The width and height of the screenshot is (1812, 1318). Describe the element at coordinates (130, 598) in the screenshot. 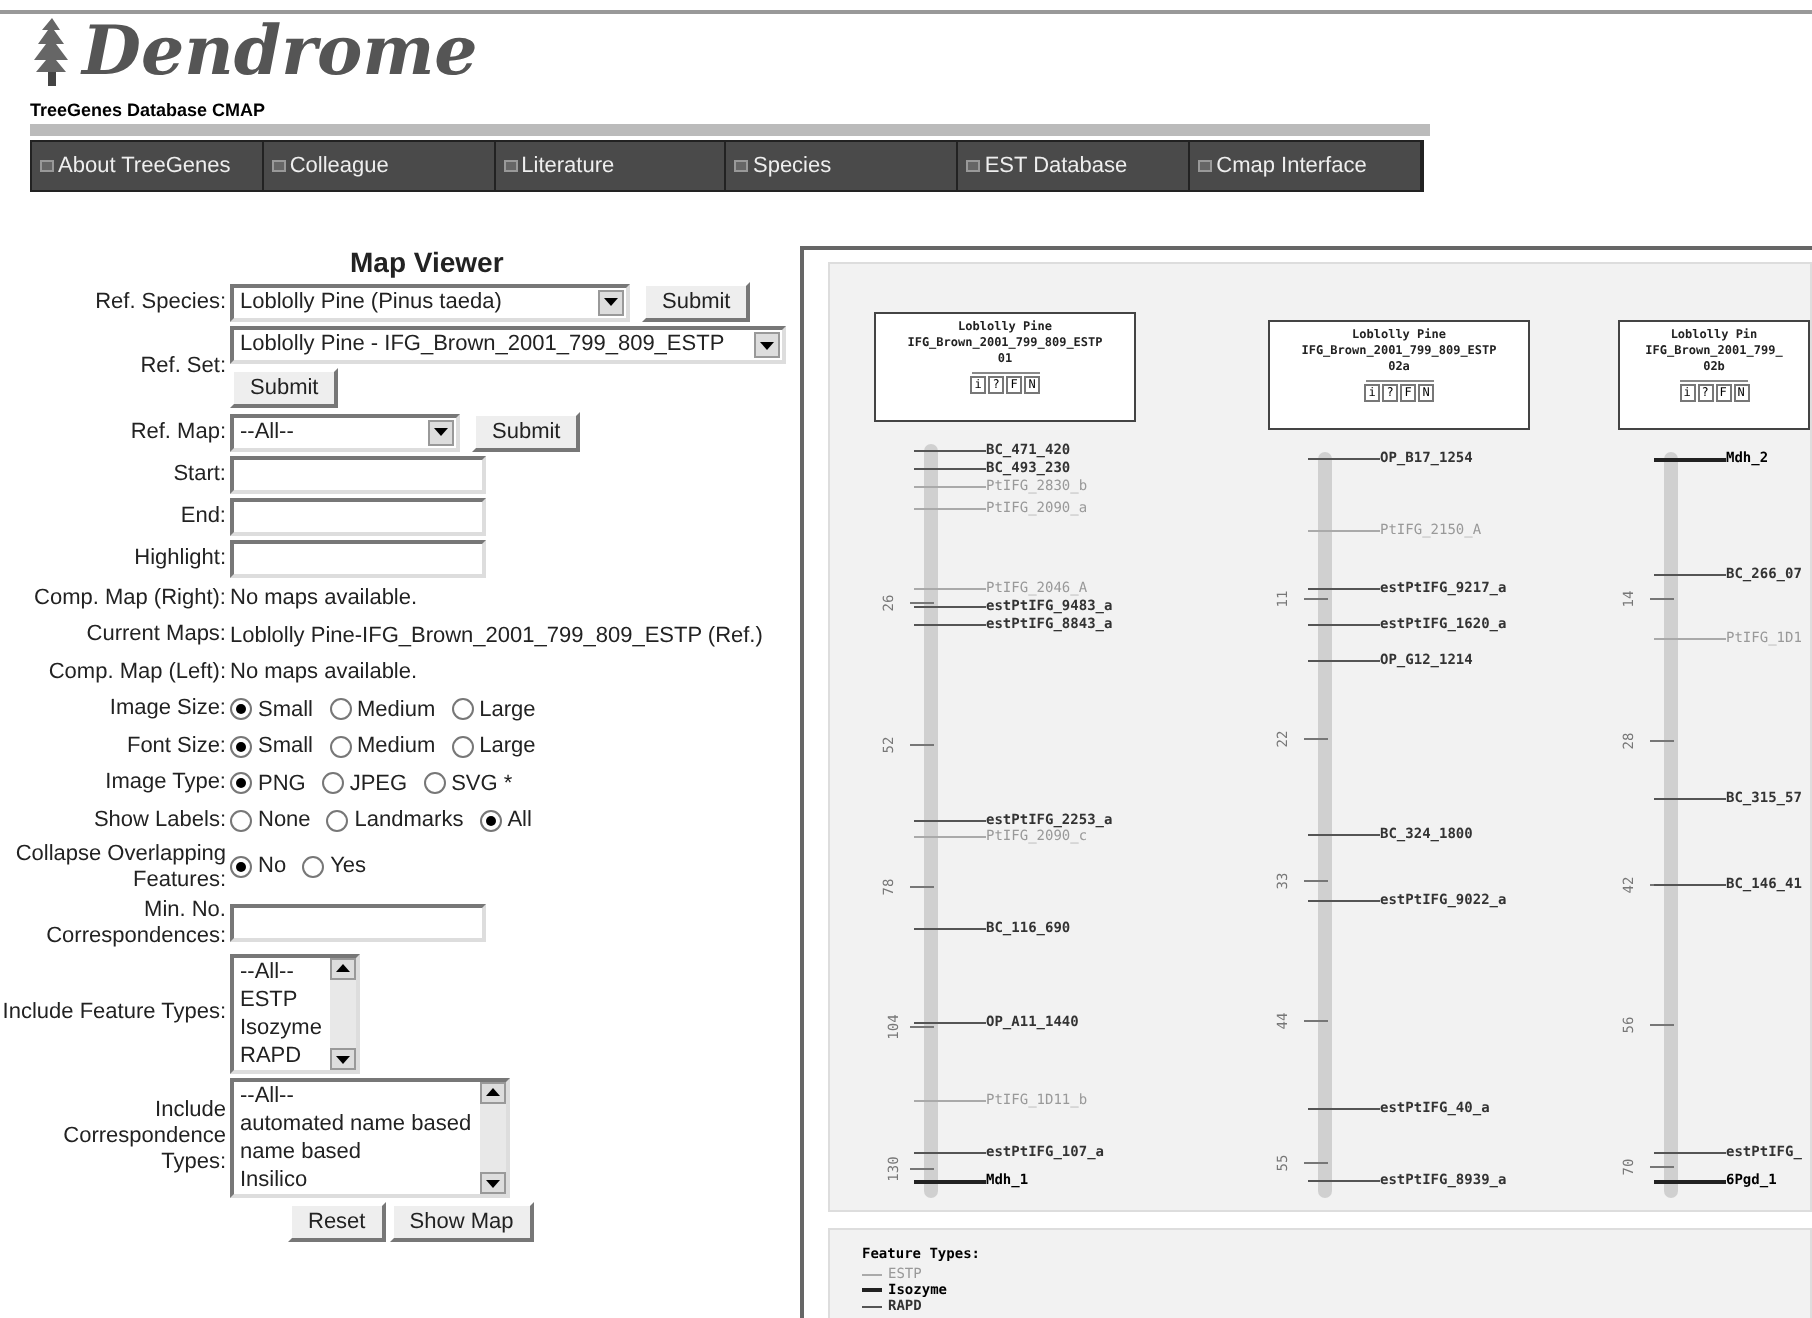

I see `field-label: Comp. Map (Right):` at that location.